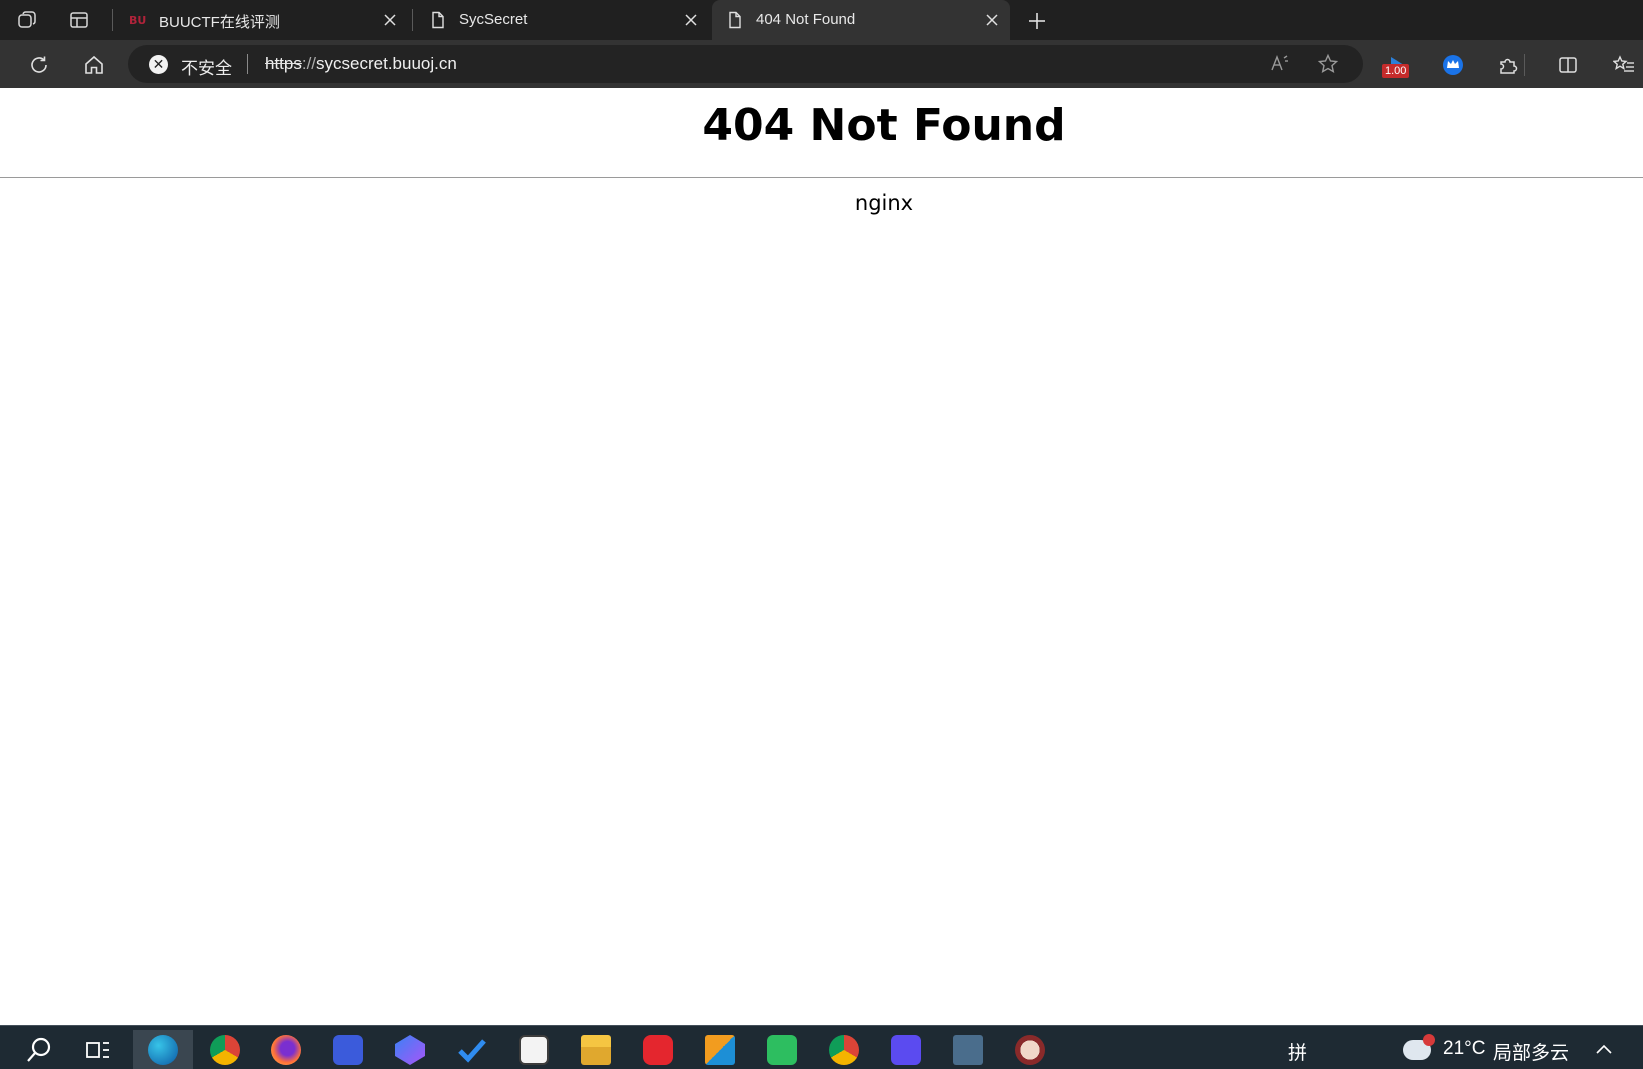  What do you see at coordinates (1037, 21) in the screenshot?
I see `new-tab-button` at bounding box center [1037, 21].